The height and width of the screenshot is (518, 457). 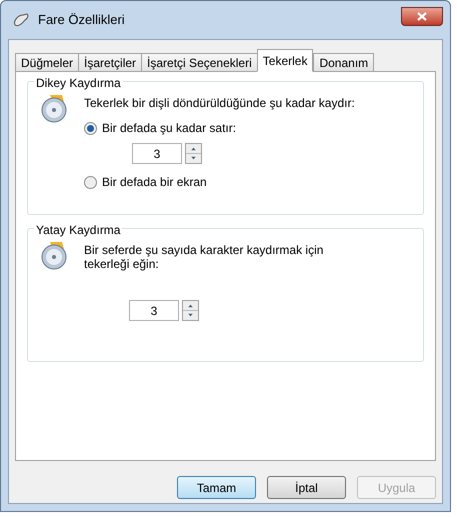 I want to click on description: Bir seferde şu sayıda karakter kaydırmak için tekerleği eğin:, so click(x=204, y=257).